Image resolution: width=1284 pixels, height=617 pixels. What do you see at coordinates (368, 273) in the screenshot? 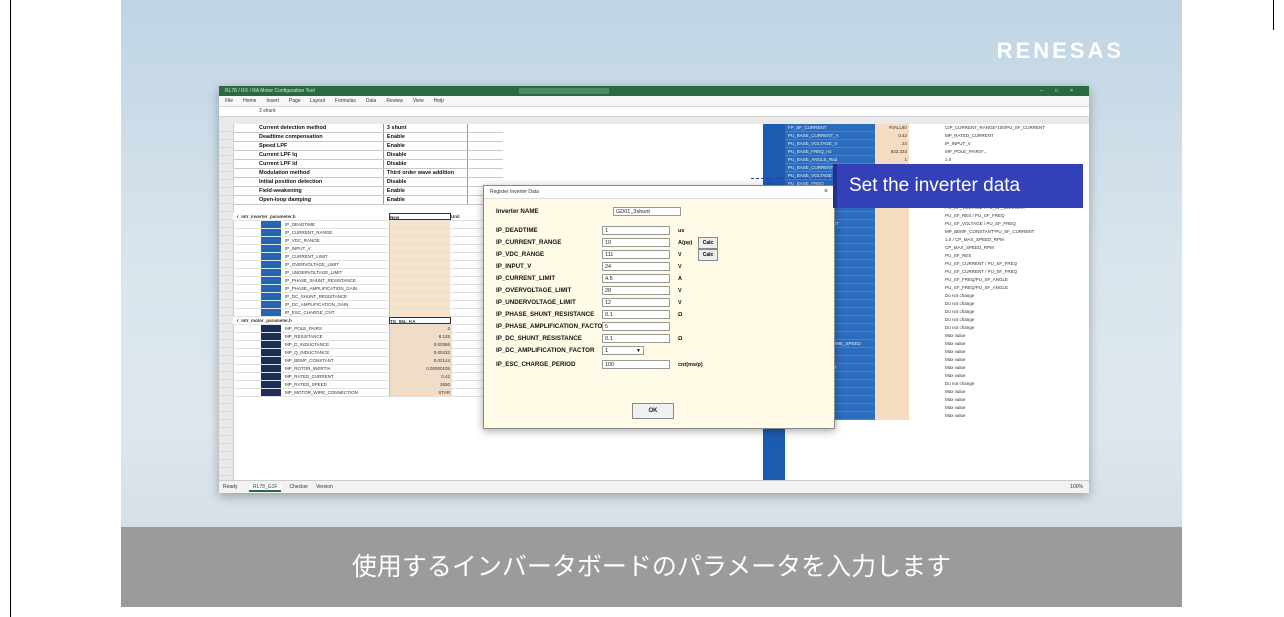
I see `inverter-macro-row: IP_UNDERVOLTAGE_LIMIT` at bounding box center [368, 273].